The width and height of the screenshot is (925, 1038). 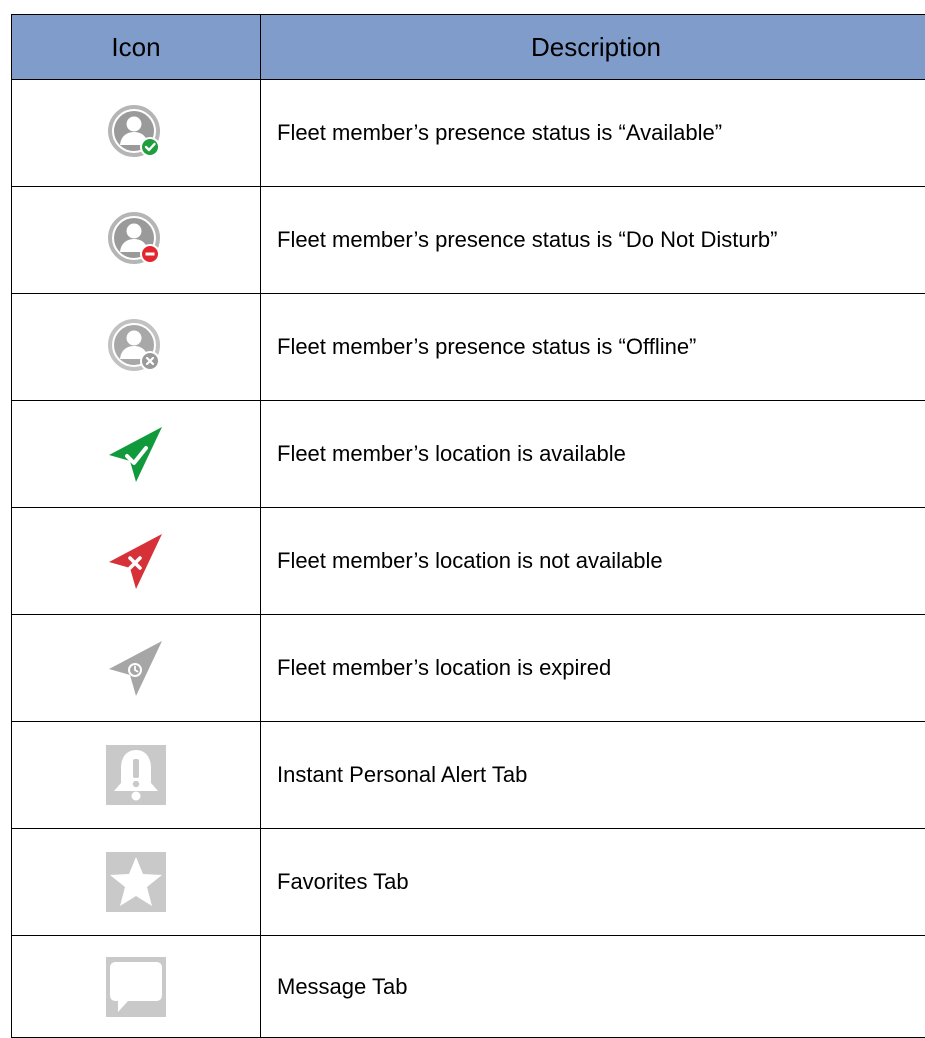 I want to click on icon-column-header: Icon, so click(x=136, y=47).